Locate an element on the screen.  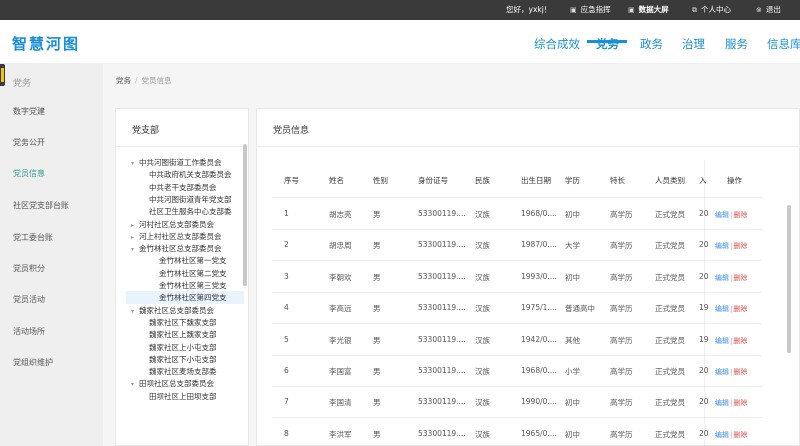
tree-node: 金竹林社区第二党支 is located at coordinates (189, 273).